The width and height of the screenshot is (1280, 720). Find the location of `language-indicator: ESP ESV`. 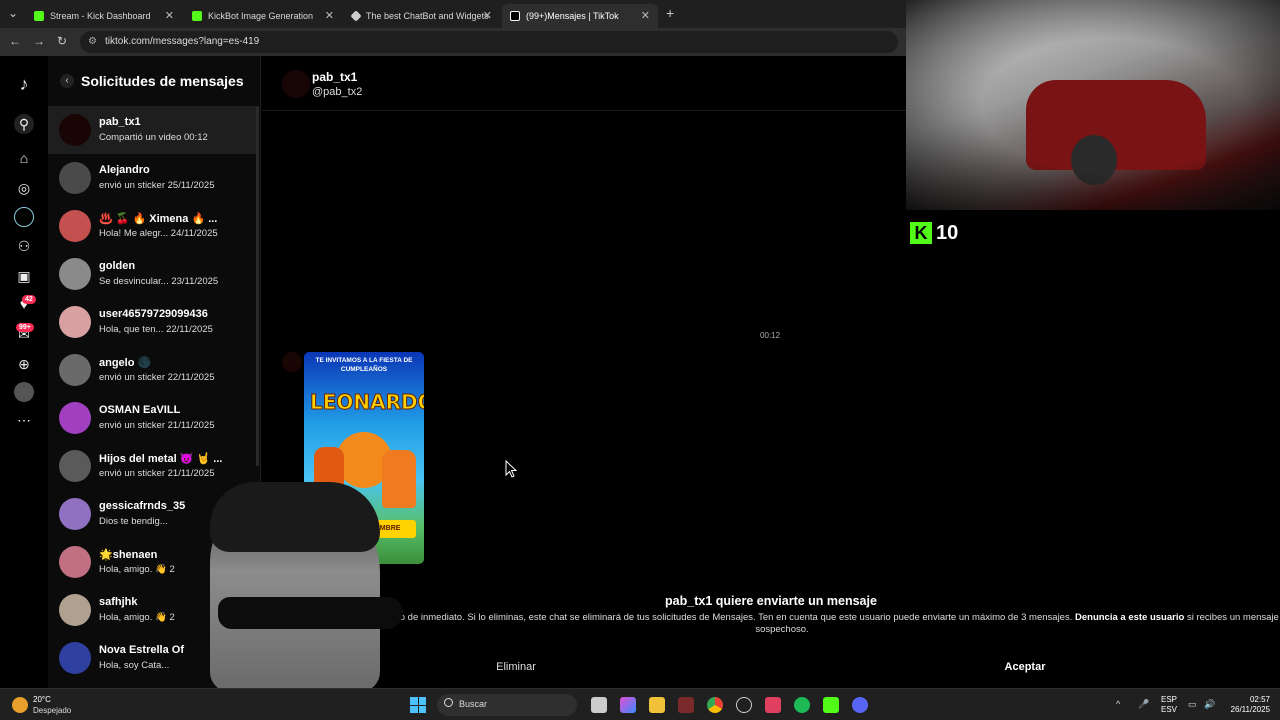

language-indicator: ESP ESV is located at coordinates (1169, 705).